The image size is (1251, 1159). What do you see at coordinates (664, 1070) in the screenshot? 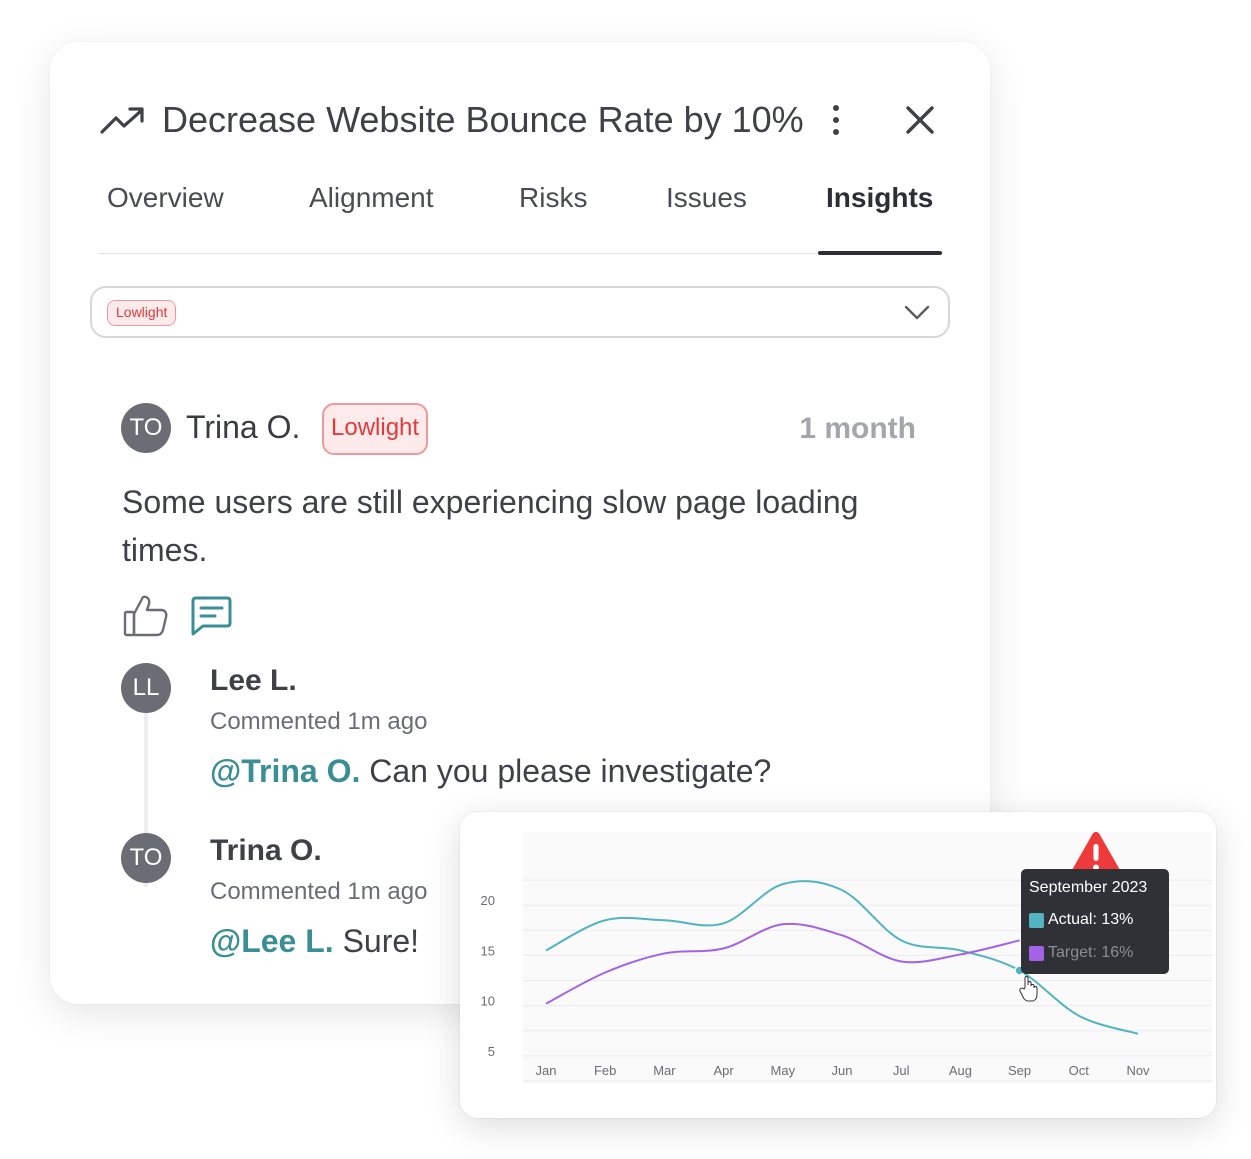
I see `x-tick-label: Mar` at bounding box center [664, 1070].